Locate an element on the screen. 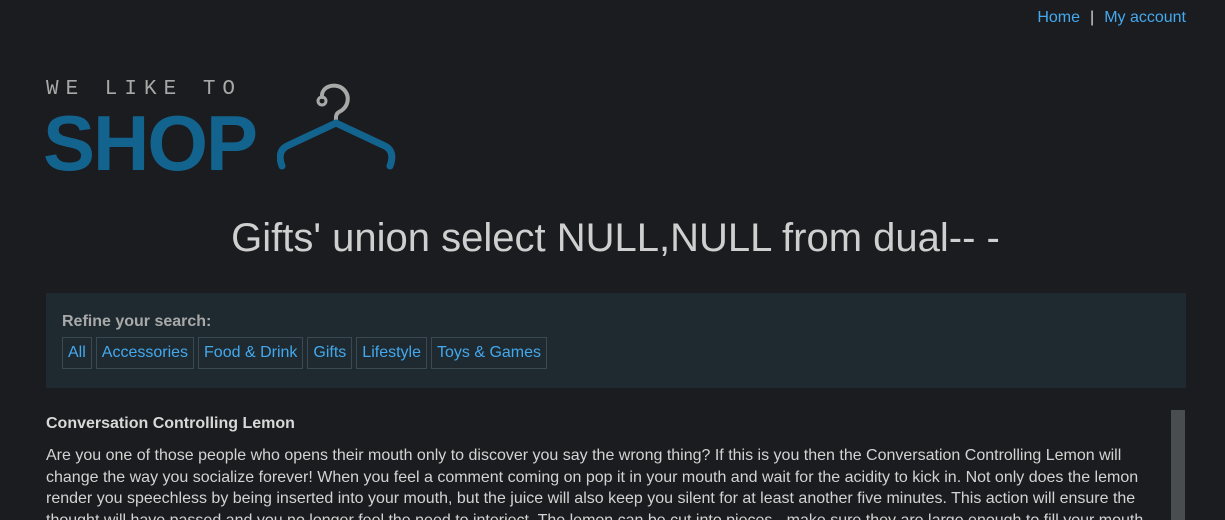 This screenshot has width=1225, height=520. logo-wordmark: SHOP is located at coordinates (150, 143).